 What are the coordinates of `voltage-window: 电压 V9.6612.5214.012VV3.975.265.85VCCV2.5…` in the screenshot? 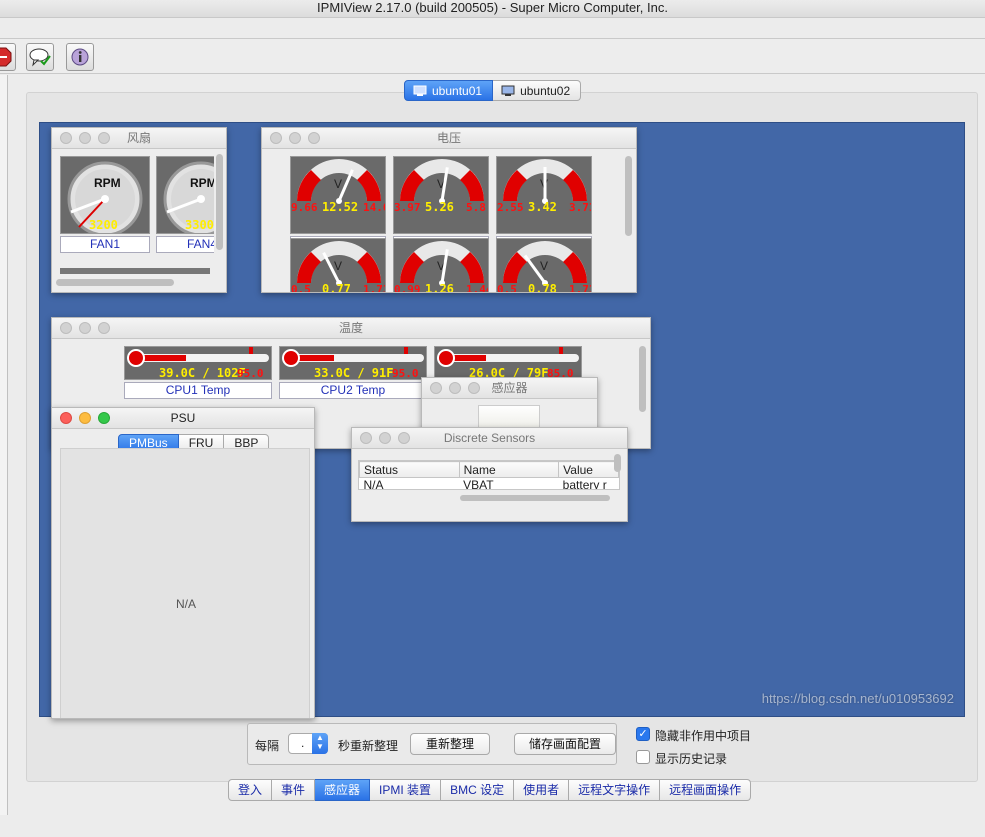 It's located at (449, 210).